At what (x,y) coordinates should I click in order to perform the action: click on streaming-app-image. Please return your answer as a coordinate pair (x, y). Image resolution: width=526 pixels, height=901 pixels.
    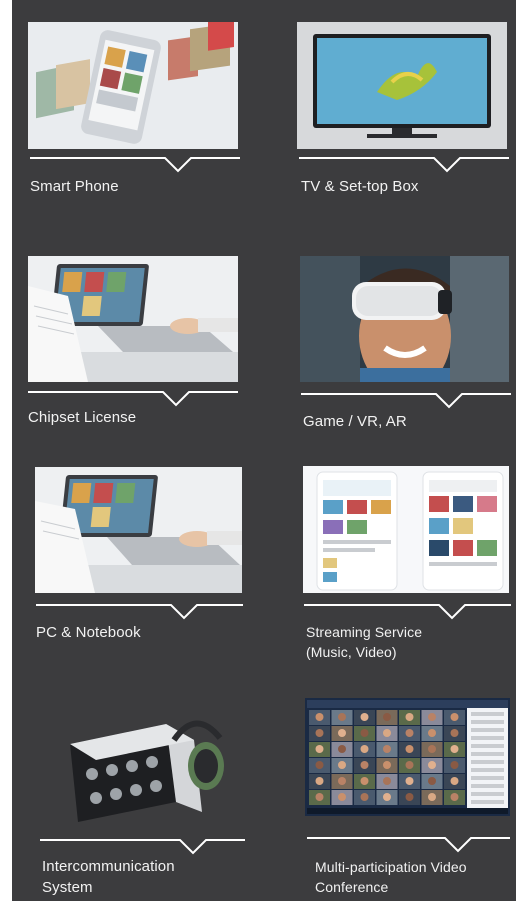
    Looking at the image, I should click on (406, 529).